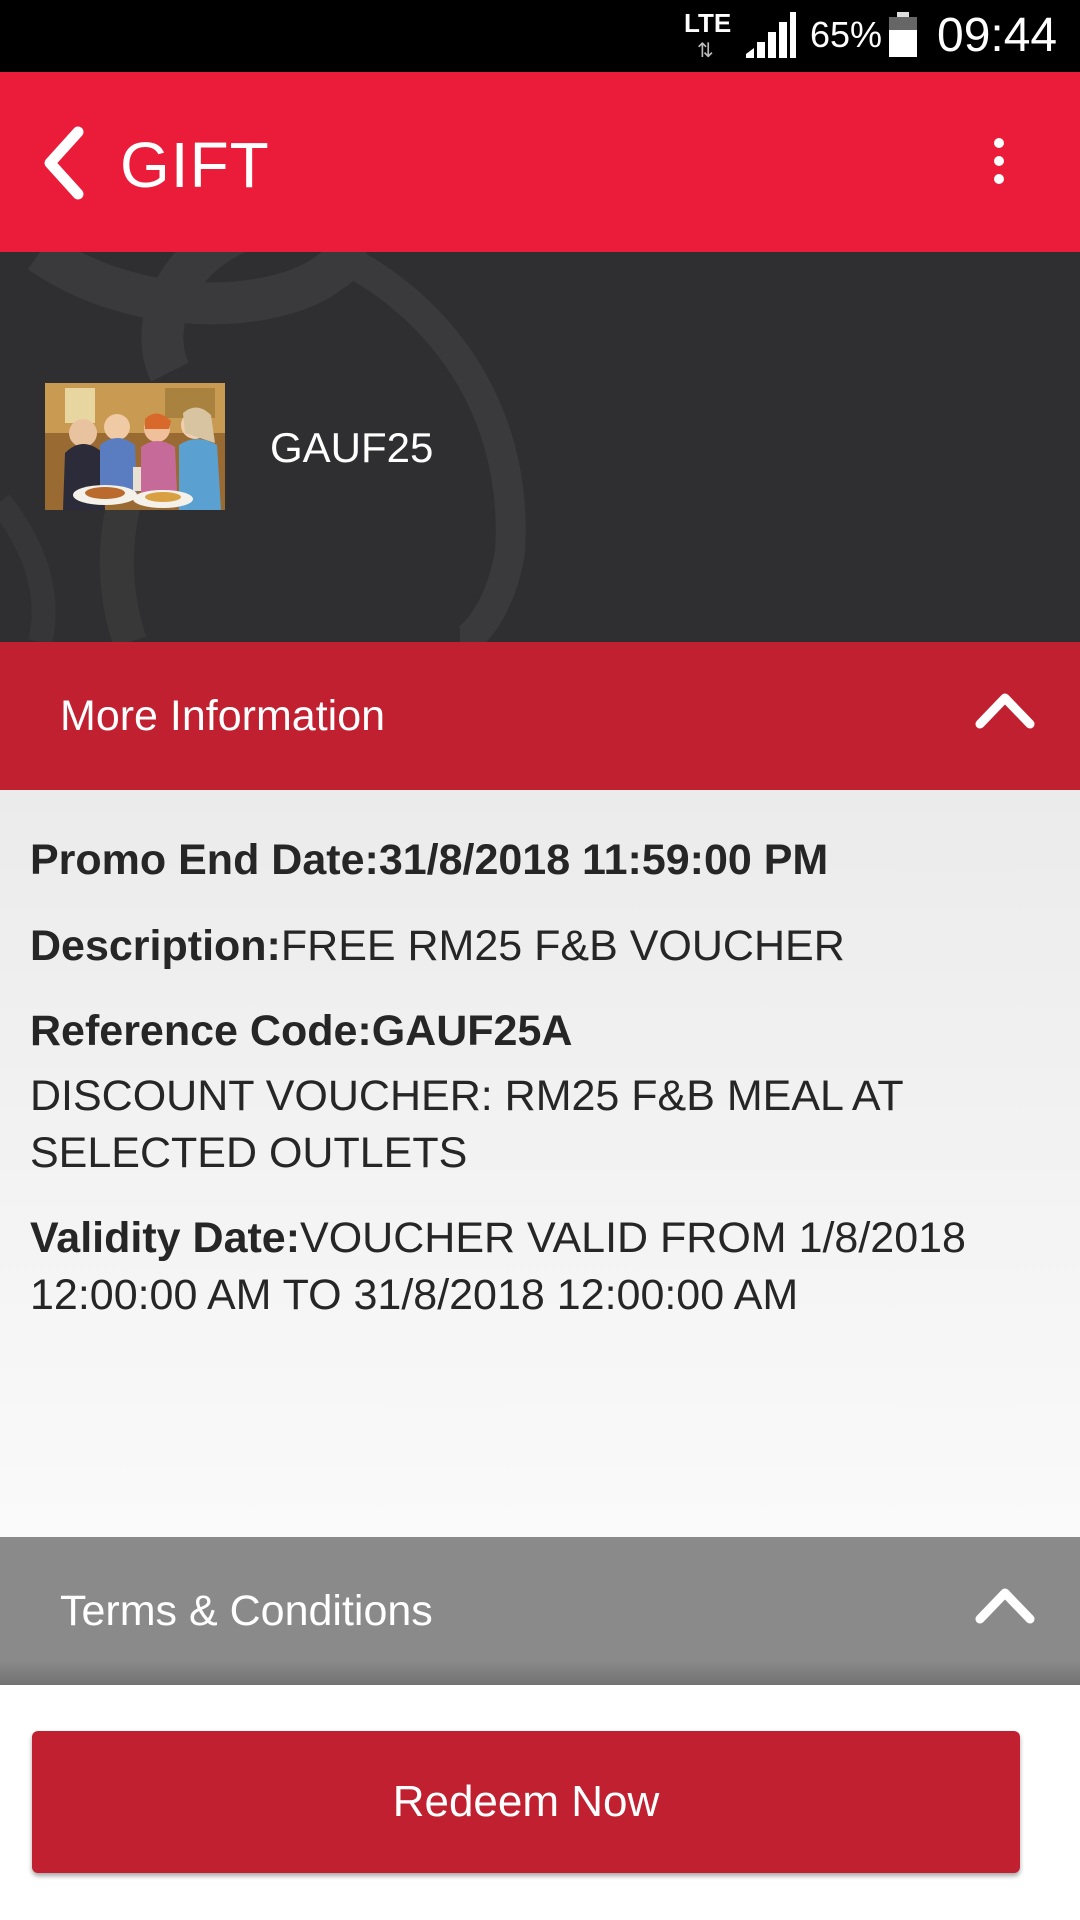 The height and width of the screenshot is (1920, 1080). What do you see at coordinates (155, 946) in the screenshot?
I see `description-label: Description:` at bounding box center [155, 946].